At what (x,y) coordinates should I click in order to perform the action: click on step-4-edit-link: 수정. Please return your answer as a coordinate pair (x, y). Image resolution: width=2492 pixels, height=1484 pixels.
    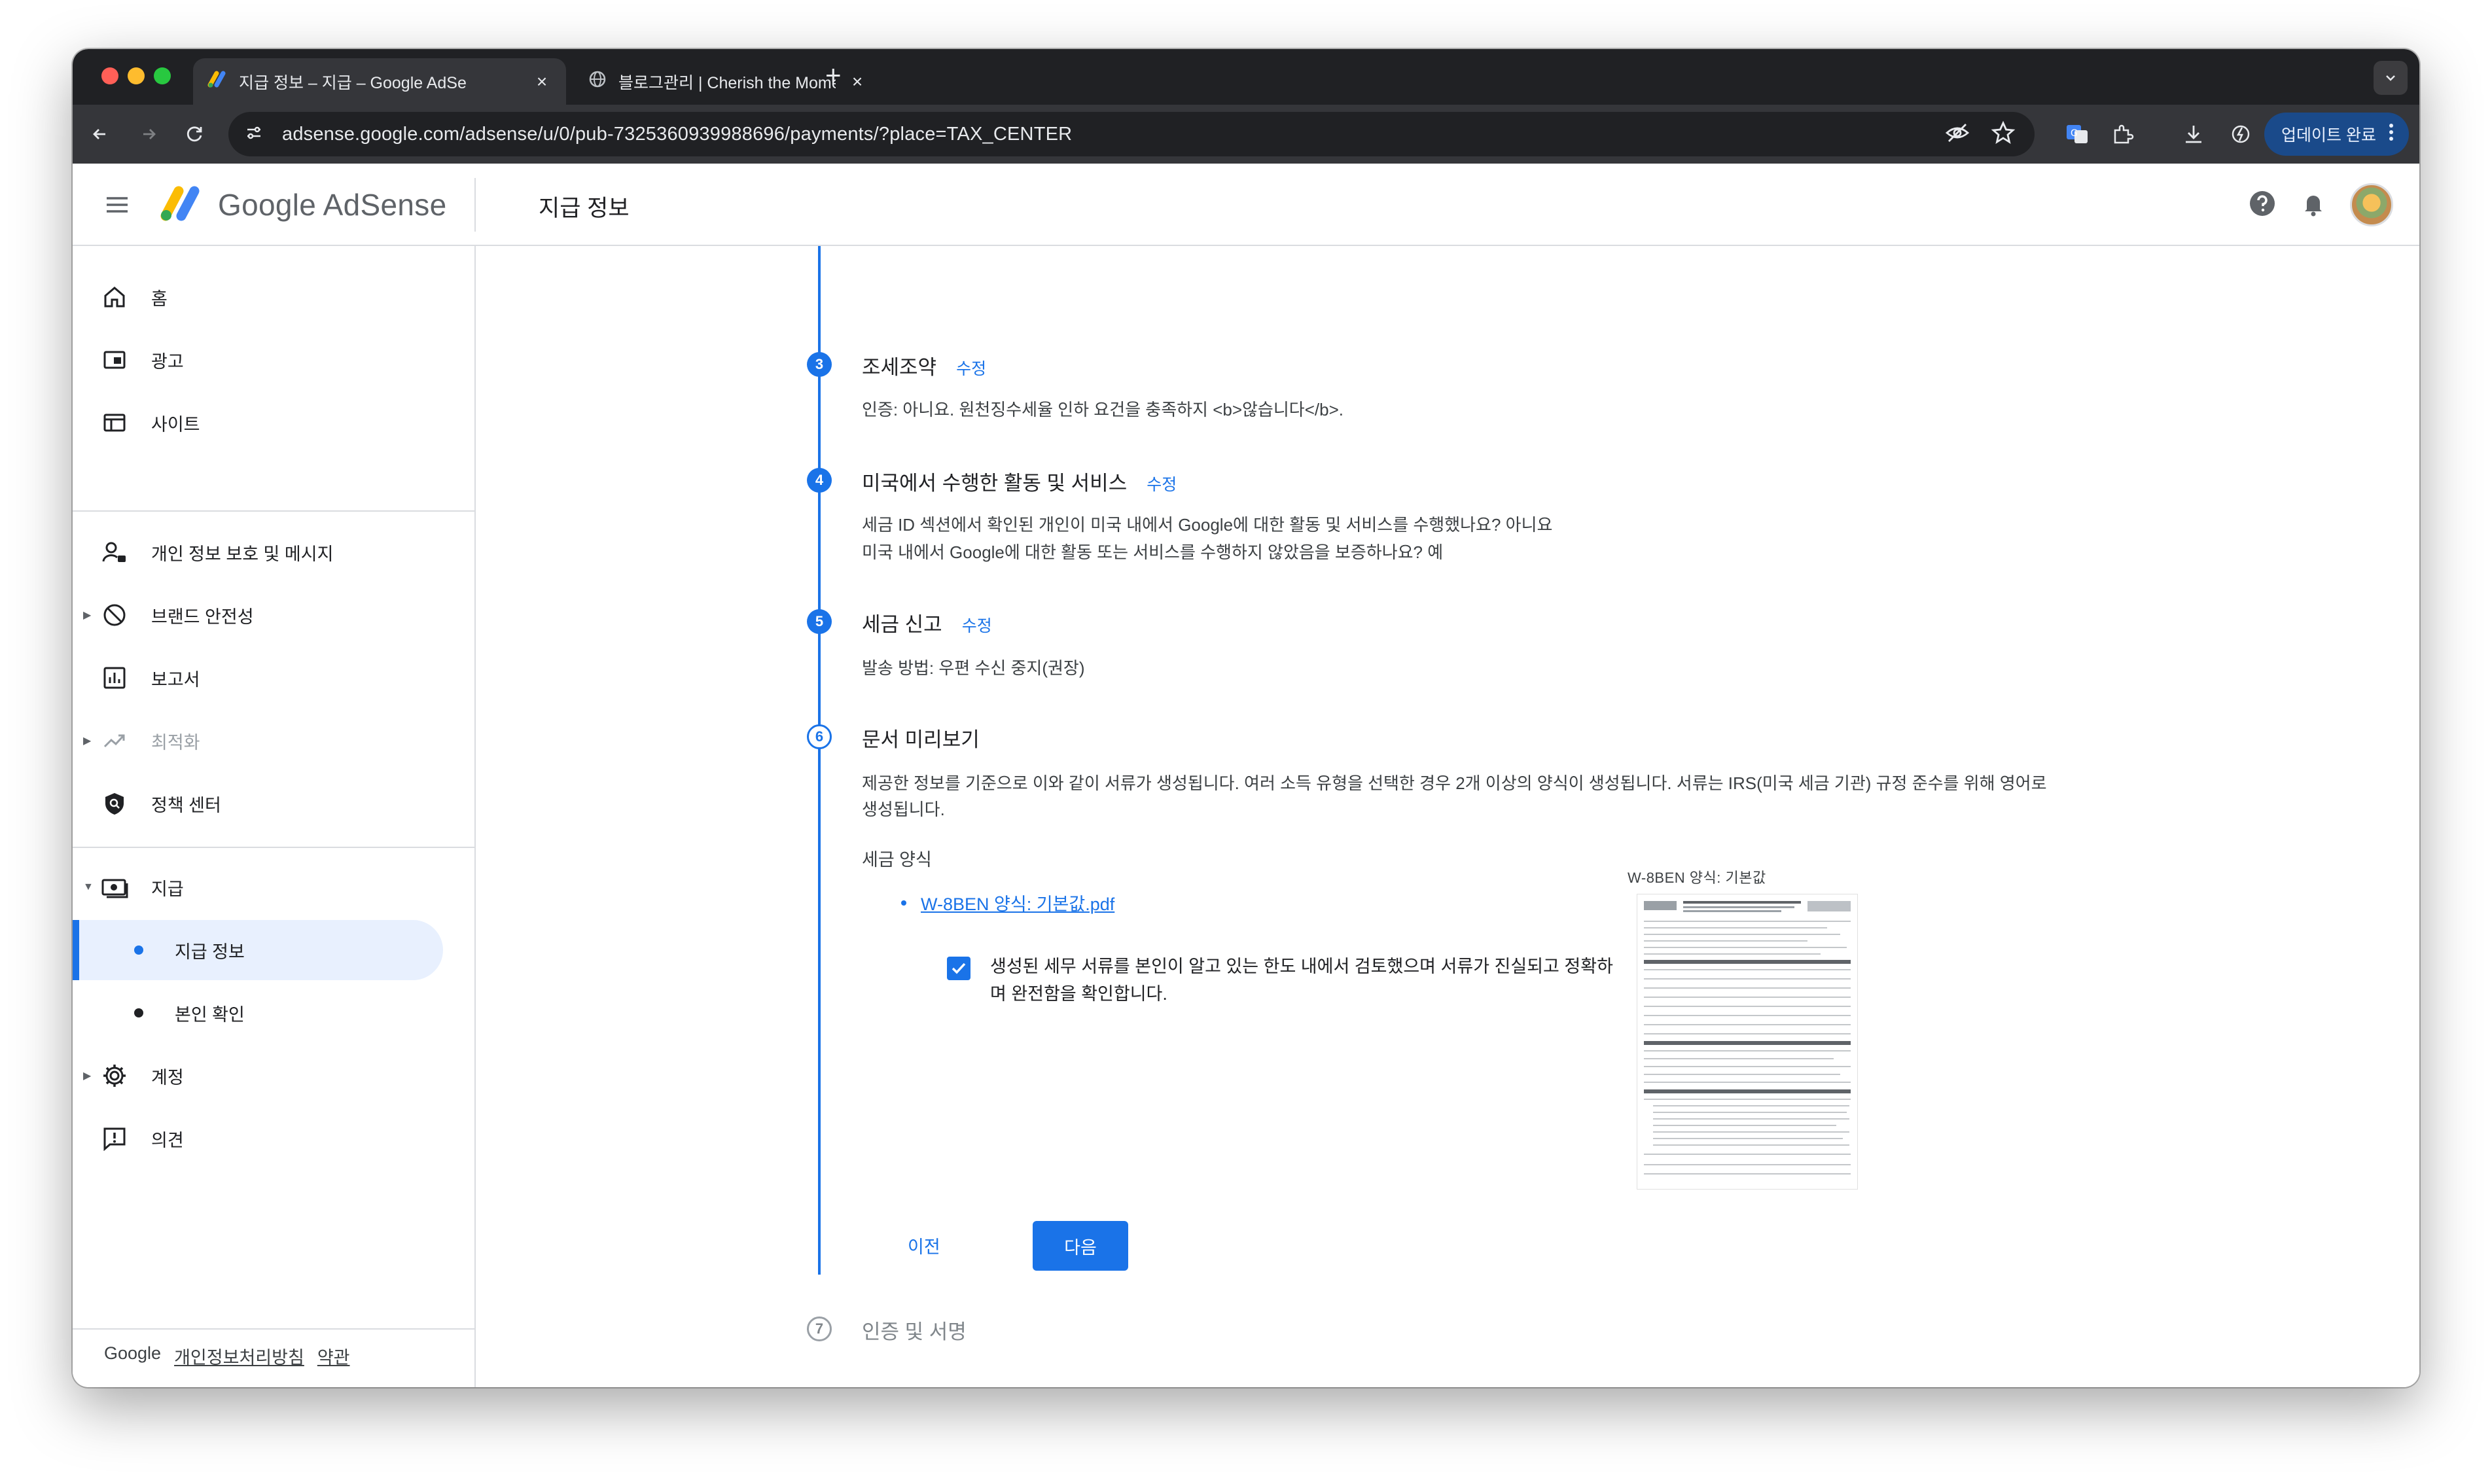
    Looking at the image, I should click on (1162, 484).